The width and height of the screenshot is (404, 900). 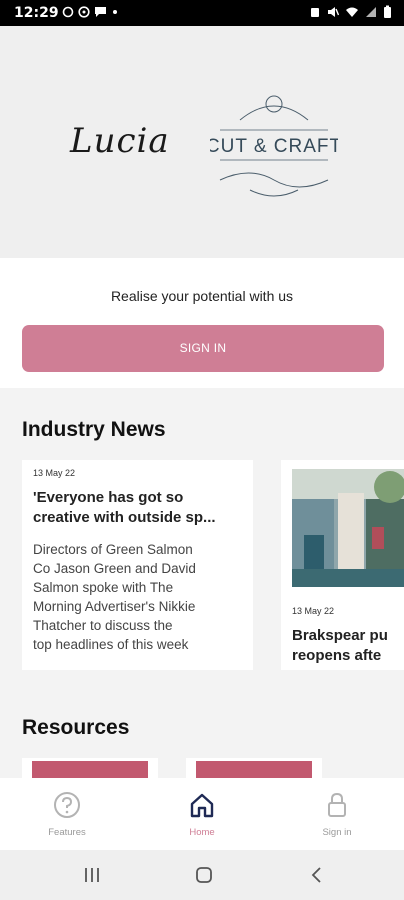 I want to click on lucia-logo: Lucia, so click(x=119, y=141).